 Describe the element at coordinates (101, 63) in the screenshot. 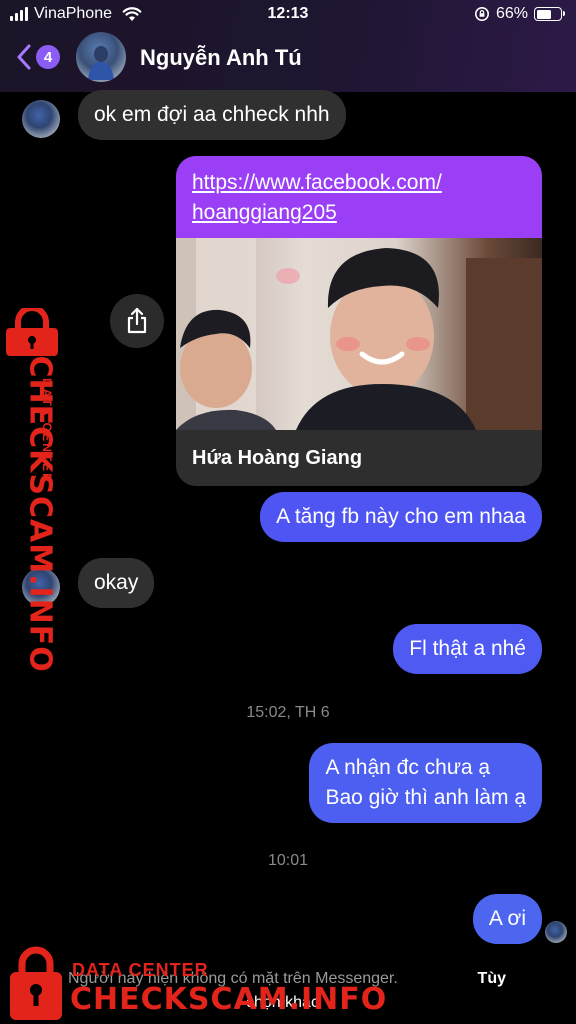

I see `avatar-image` at that location.